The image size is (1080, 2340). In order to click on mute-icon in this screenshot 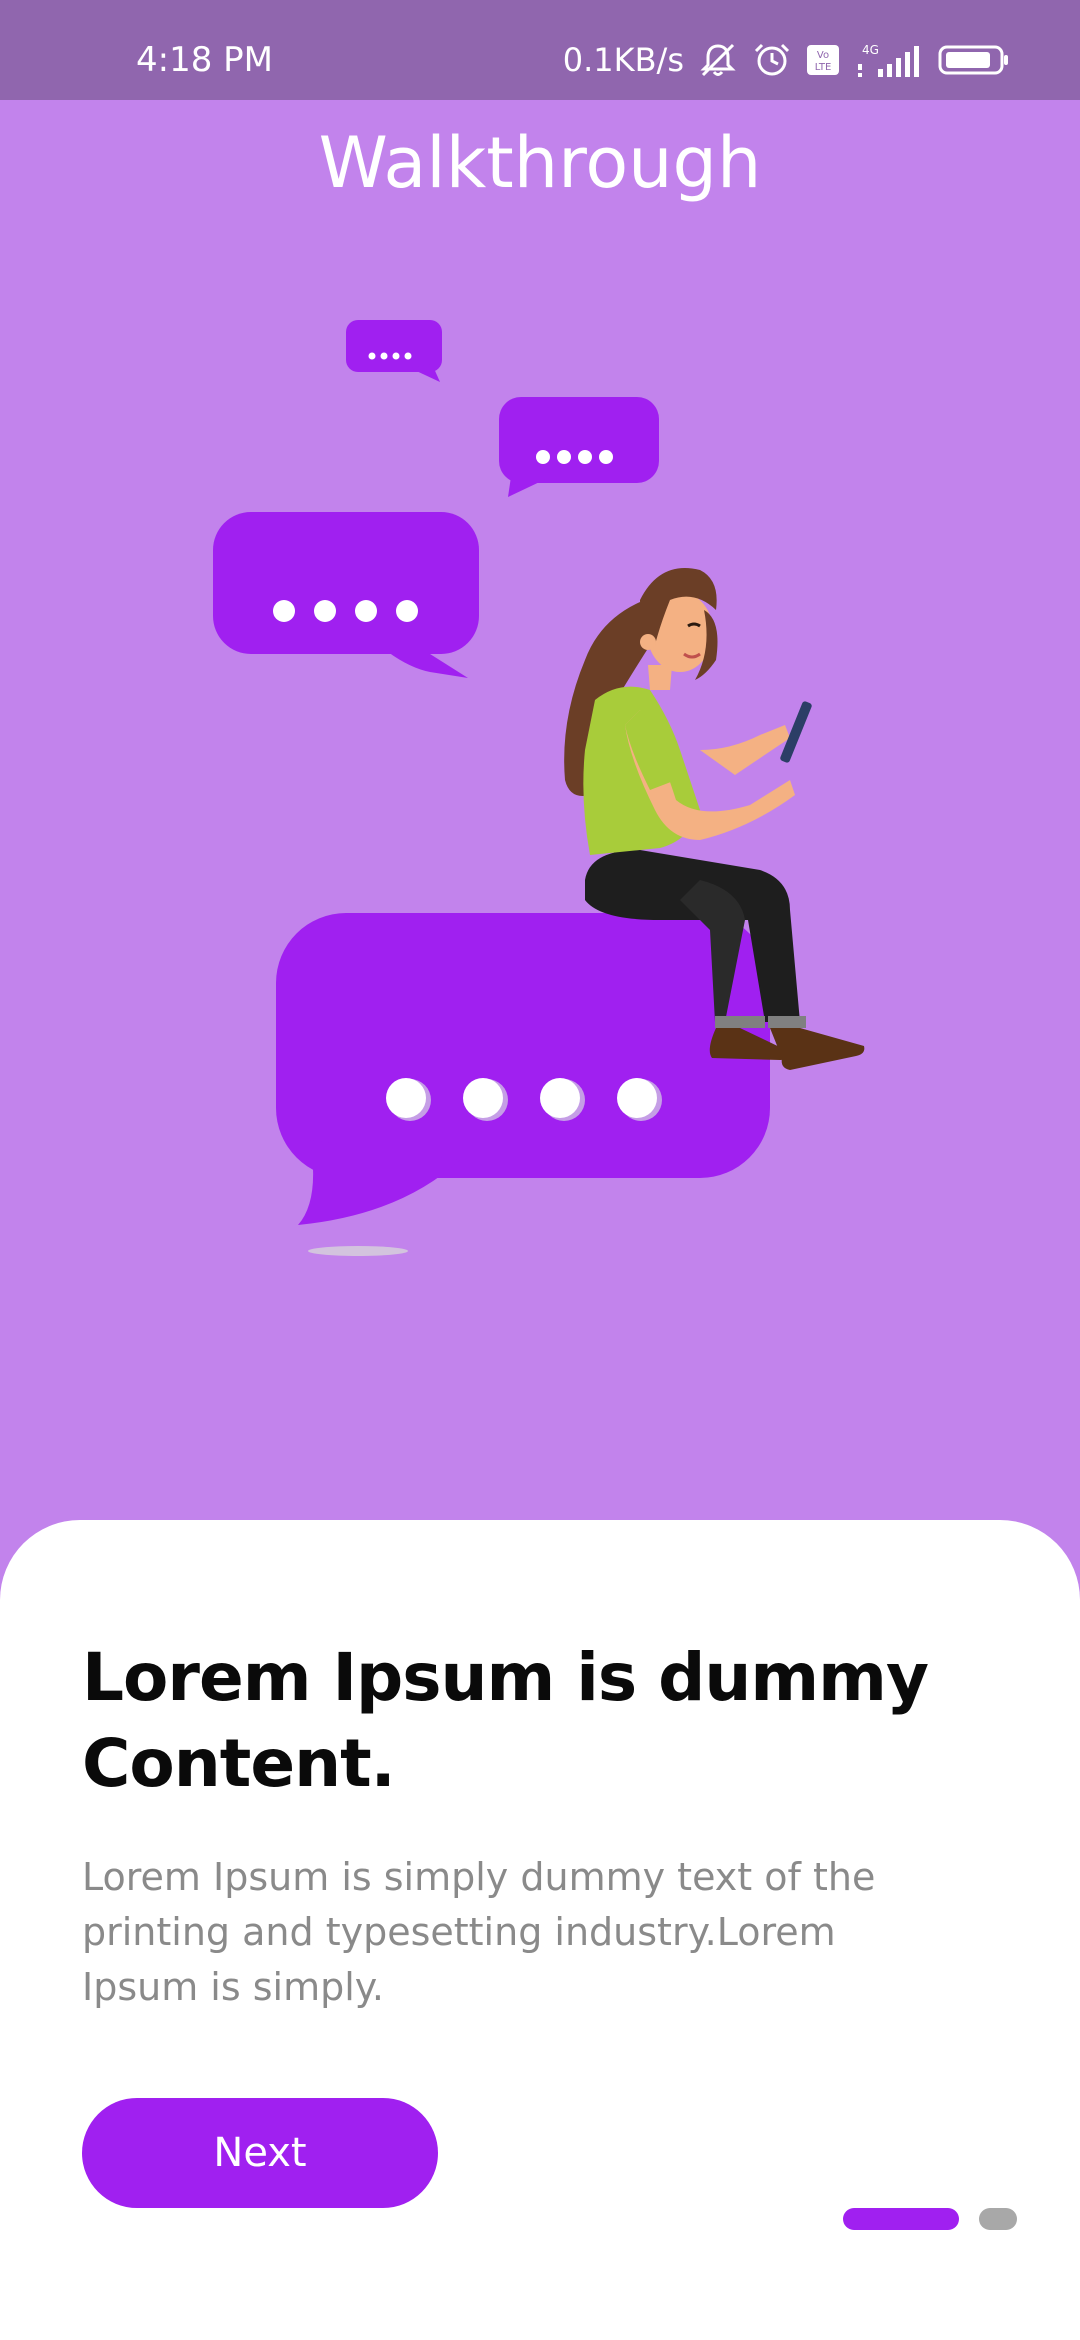, I will do `click(718, 60)`.